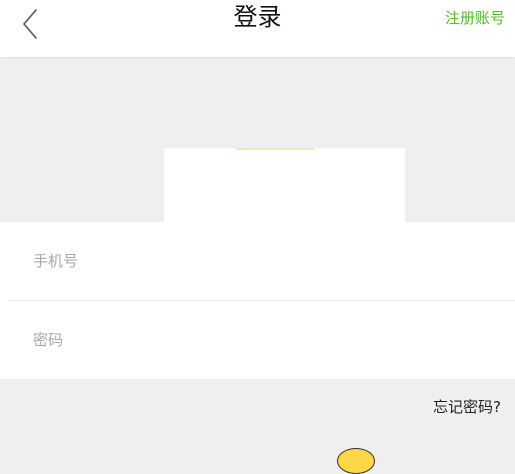 The height and width of the screenshot is (474, 515). Describe the element at coordinates (284, 185) in the screenshot. I see `banner-image` at that location.